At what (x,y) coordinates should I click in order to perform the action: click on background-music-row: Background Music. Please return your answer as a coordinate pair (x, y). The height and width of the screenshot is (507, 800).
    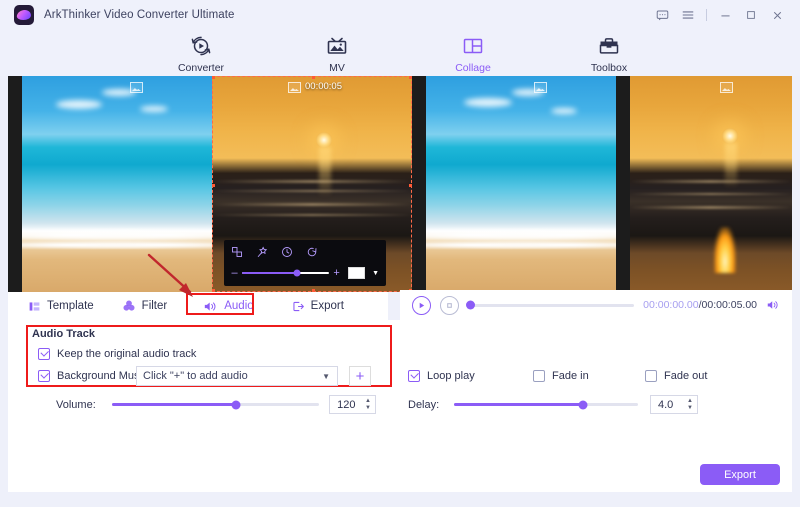
    Looking at the image, I should click on (93, 376).